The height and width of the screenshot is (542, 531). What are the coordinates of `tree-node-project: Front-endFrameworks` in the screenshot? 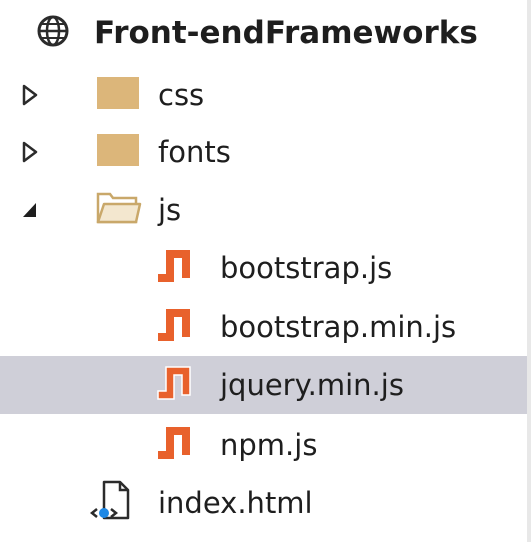 It's located at (263, 33).